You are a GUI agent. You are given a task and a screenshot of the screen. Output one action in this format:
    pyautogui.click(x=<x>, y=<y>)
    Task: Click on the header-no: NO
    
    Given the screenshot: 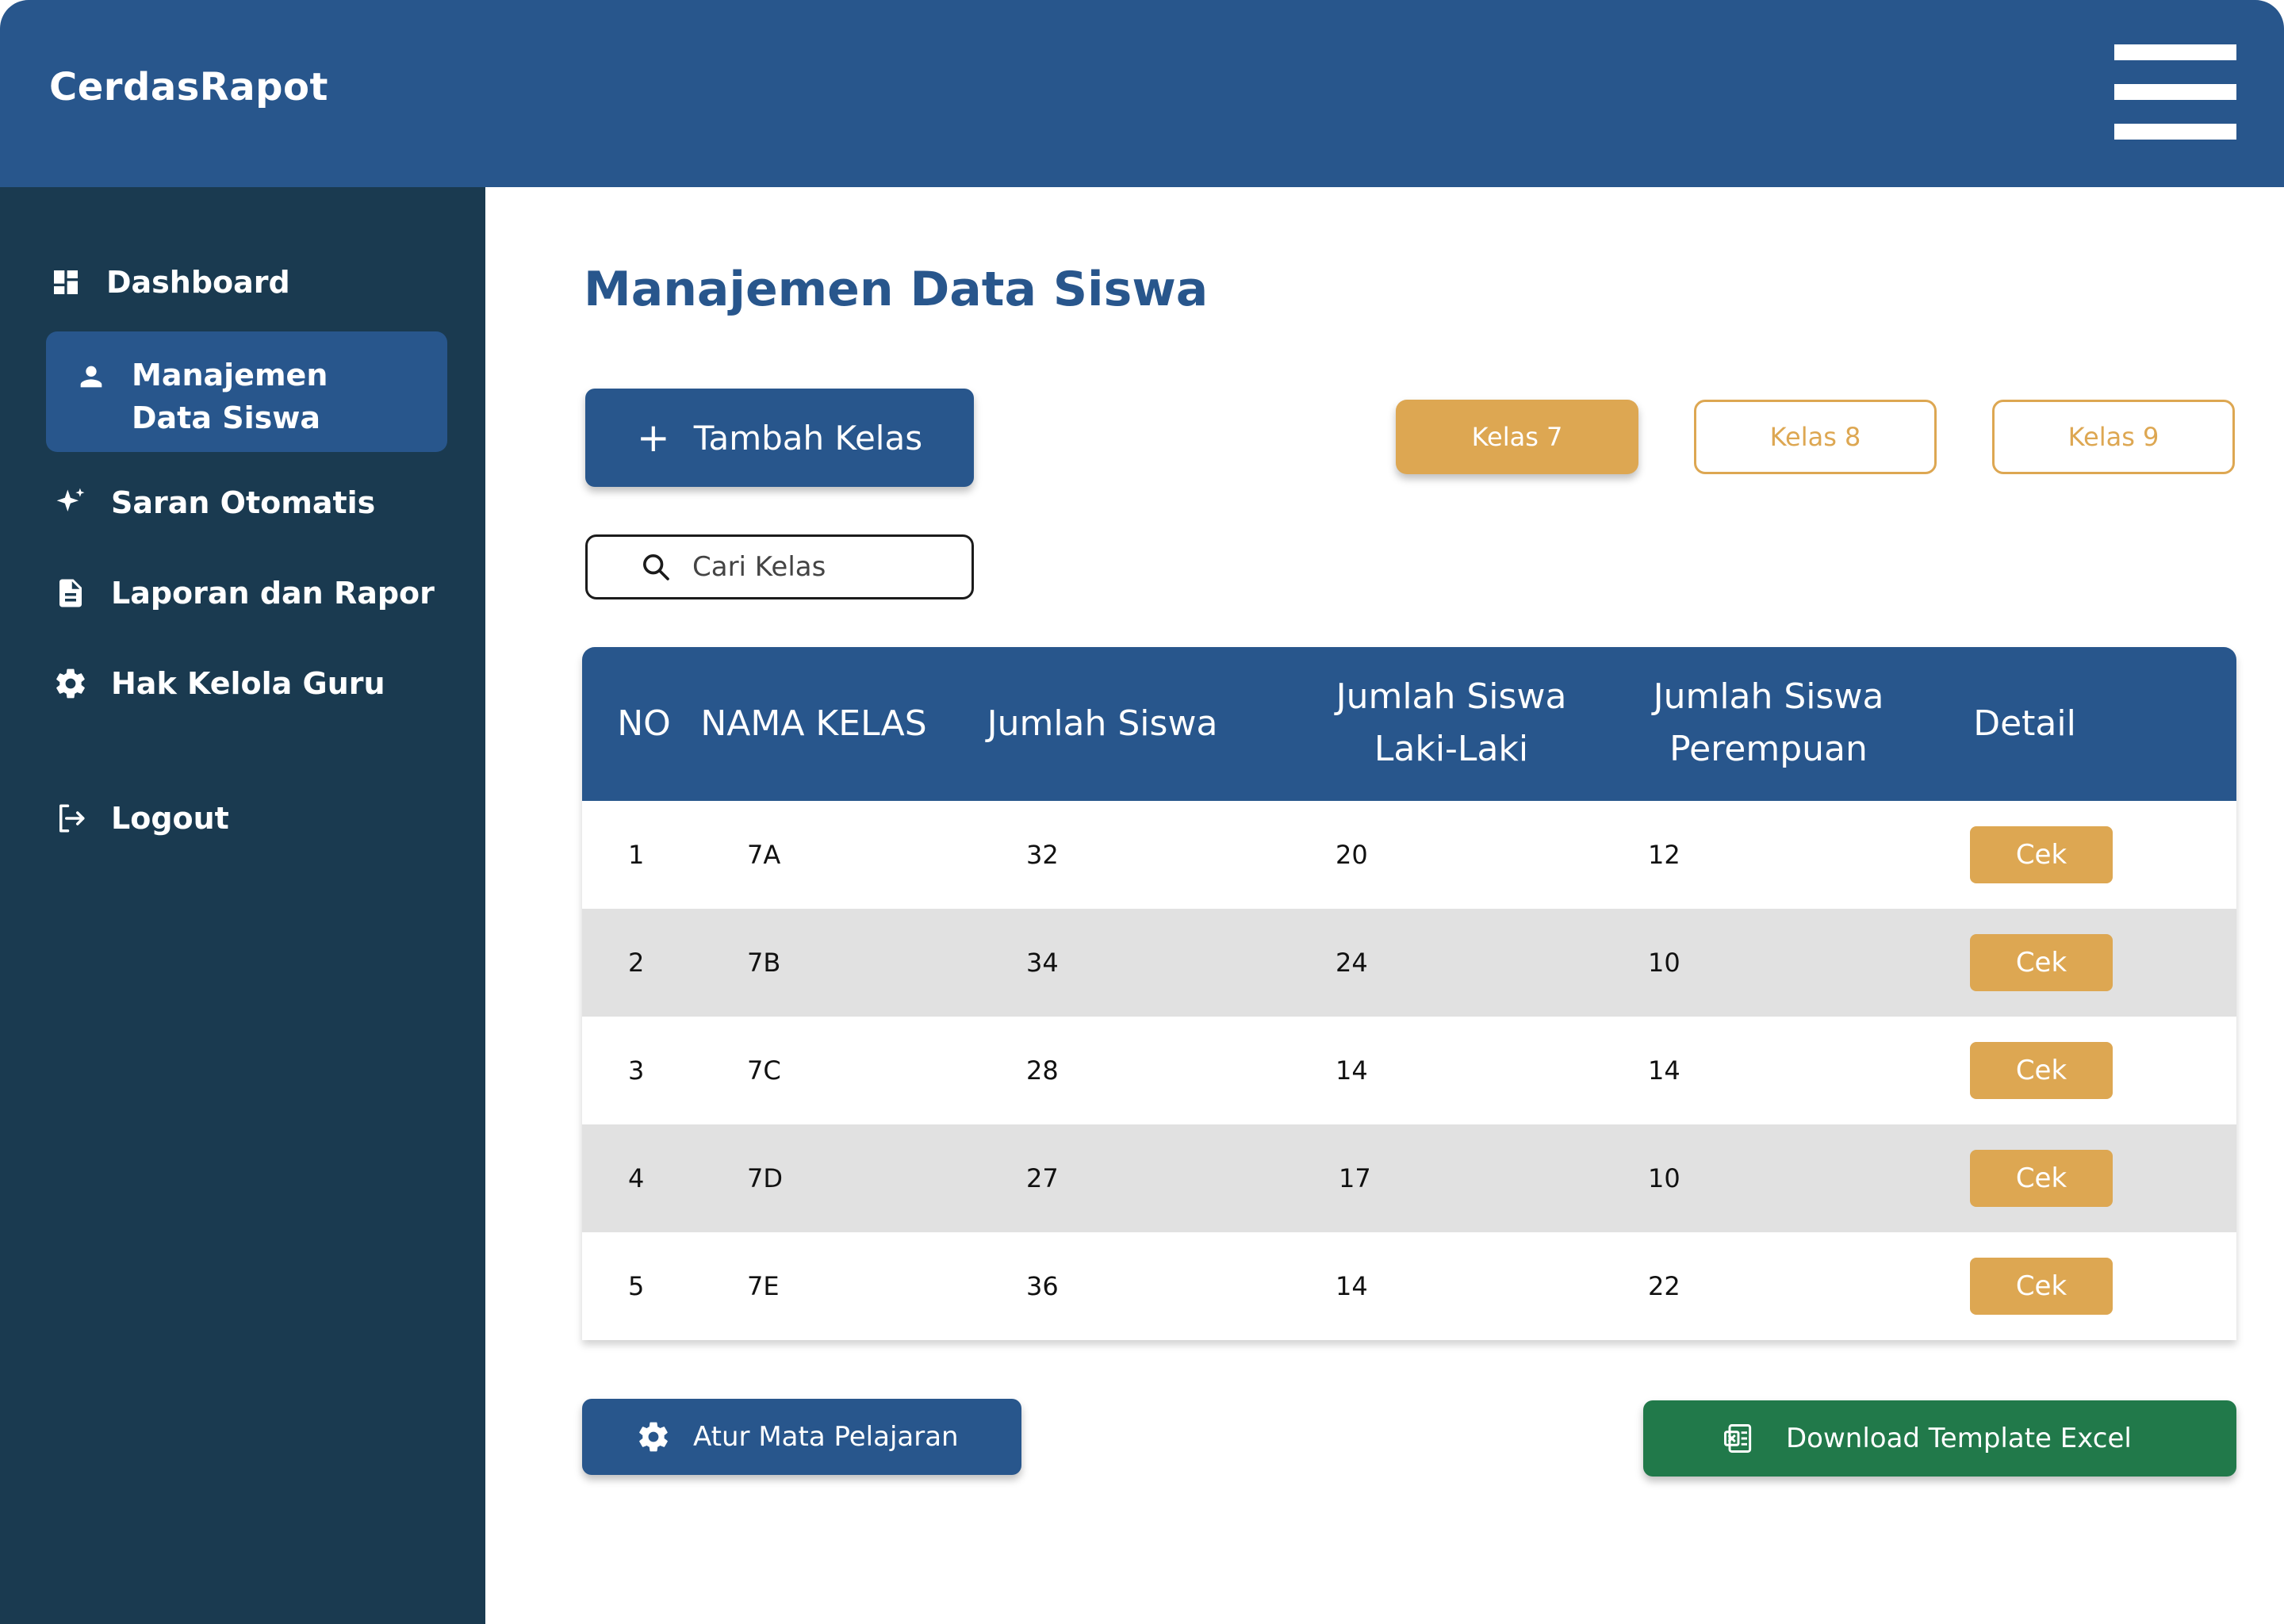 What is the action you would take?
    pyautogui.click(x=644, y=723)
    